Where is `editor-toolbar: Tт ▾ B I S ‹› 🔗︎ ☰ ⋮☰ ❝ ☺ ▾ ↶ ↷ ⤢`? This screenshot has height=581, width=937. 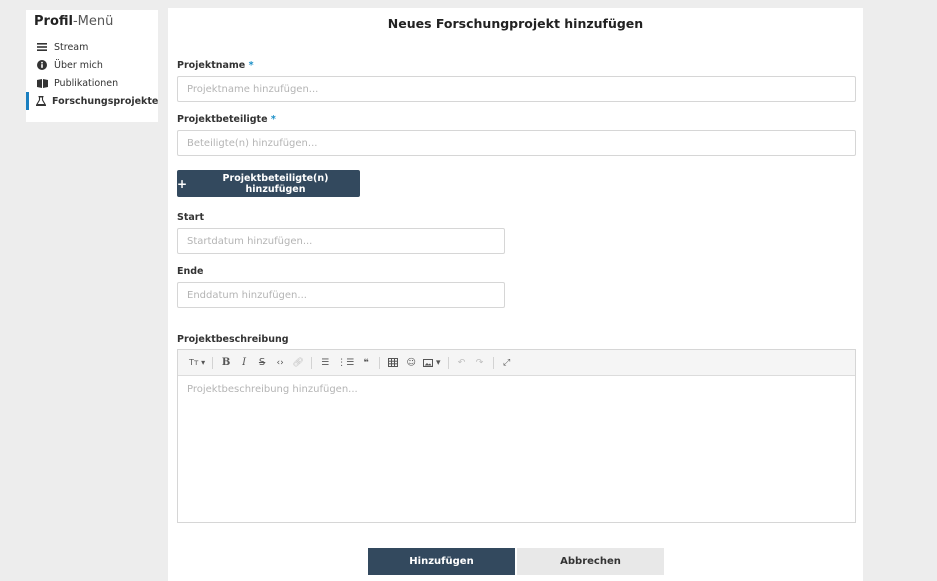 editor-toolbar: Tт ▾ B I S ‹› 🔗︎ ☰ ⋮☰ ❝ ☺ ▾ ↶ ↷ ⤢ is located at coordinates (516, 363).